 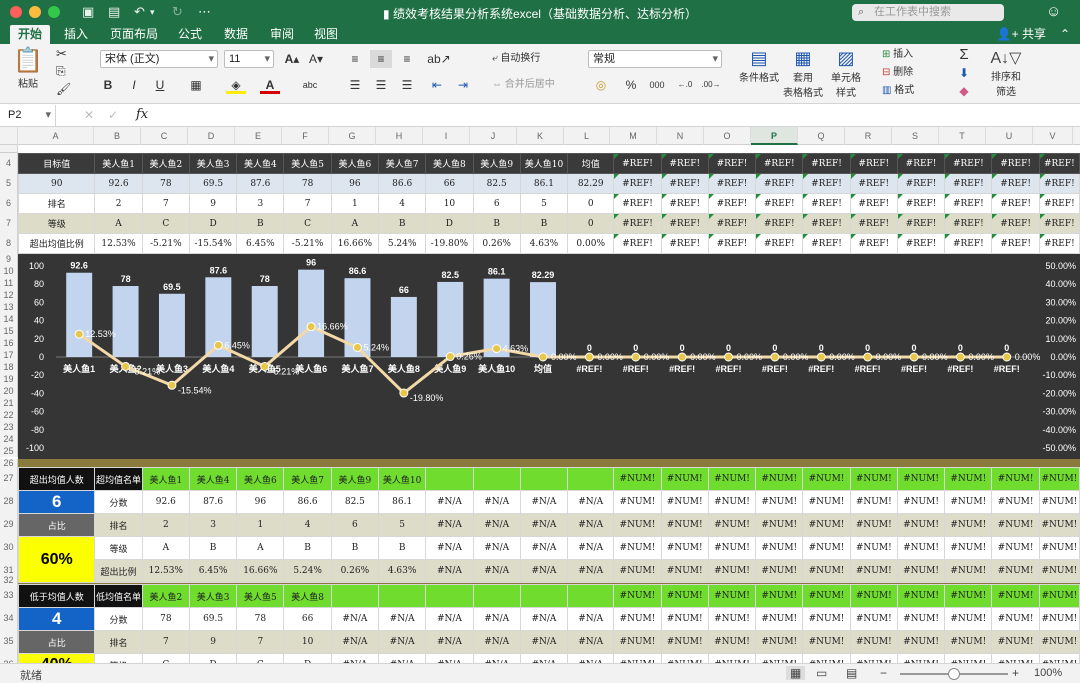 I want to click on cell-Q: #REF!, so click(x=826, y=203).